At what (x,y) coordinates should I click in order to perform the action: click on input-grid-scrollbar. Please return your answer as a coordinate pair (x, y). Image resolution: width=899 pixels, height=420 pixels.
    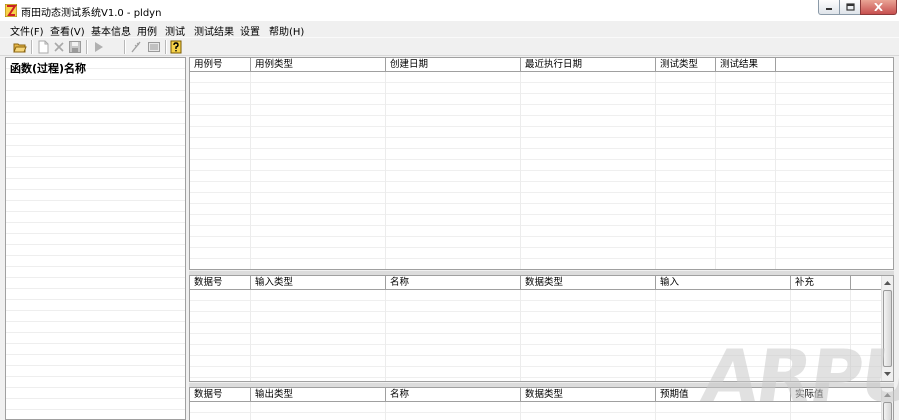
    Looking at the image, I should click on (887, 328).